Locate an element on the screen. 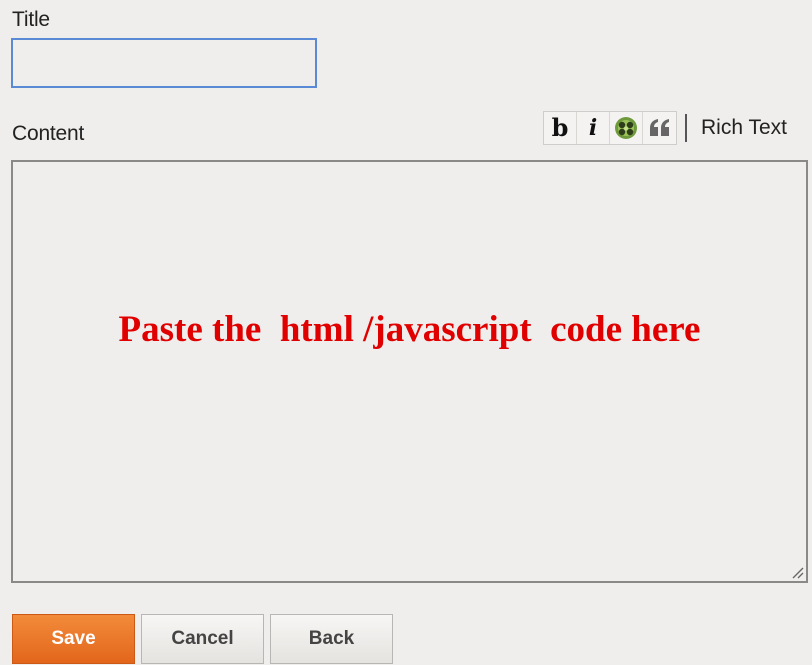 Image resolution: width=812 pixels, height=665 pixels. save-button: Save is located at coordinates (73, 639).